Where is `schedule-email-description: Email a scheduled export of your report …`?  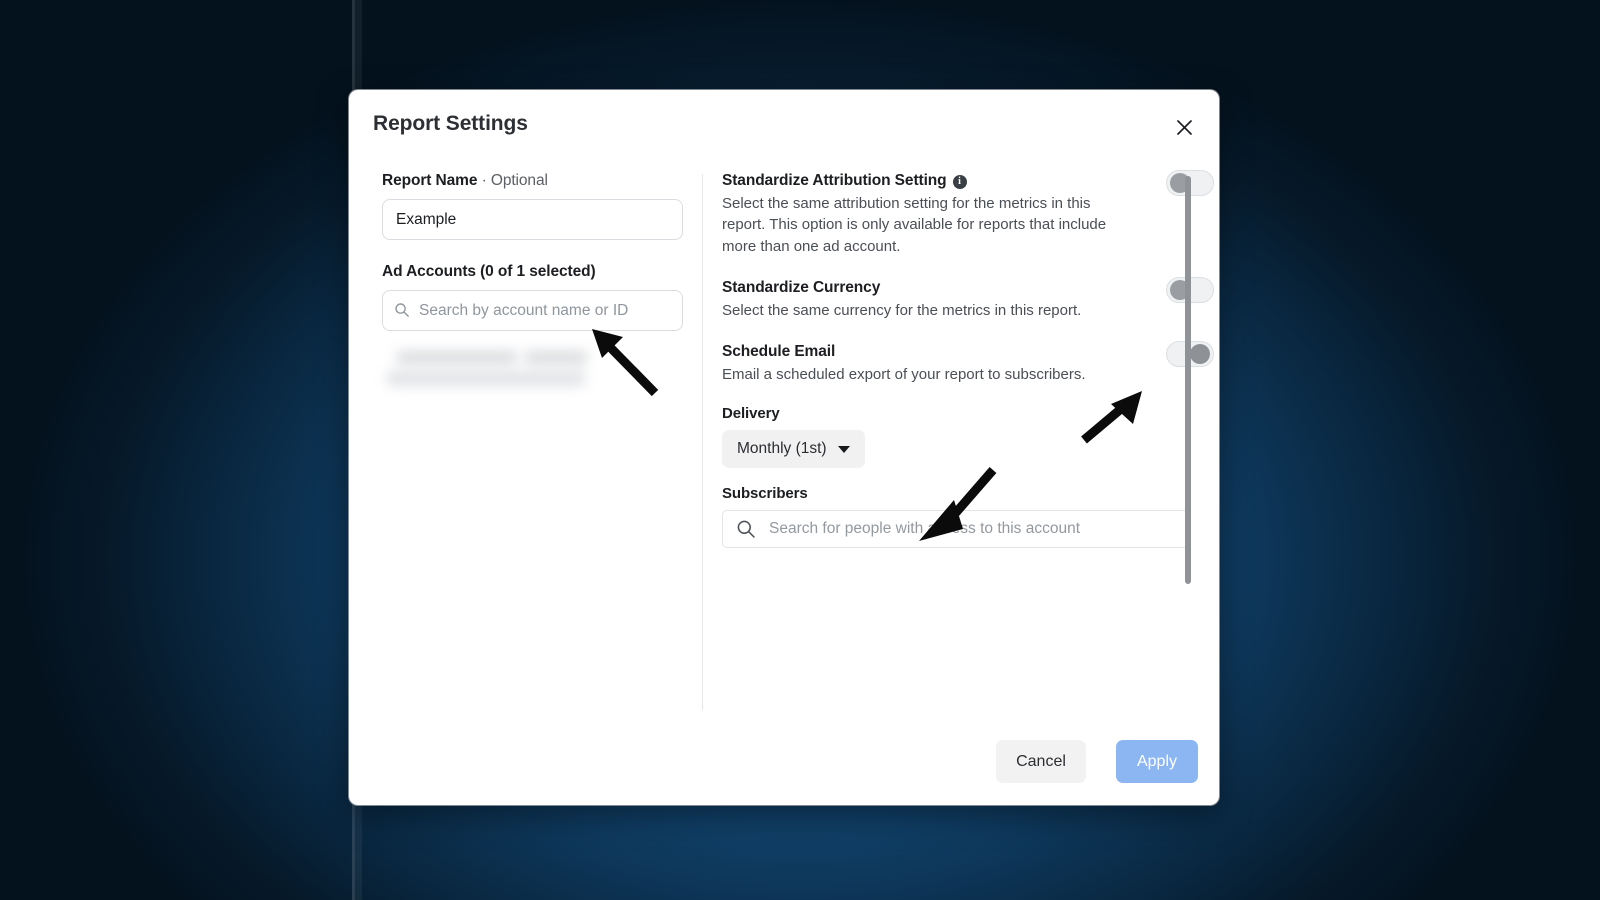 schedule-email-description: Email a scheduled export of your report … is located at coordinates (904, 375).